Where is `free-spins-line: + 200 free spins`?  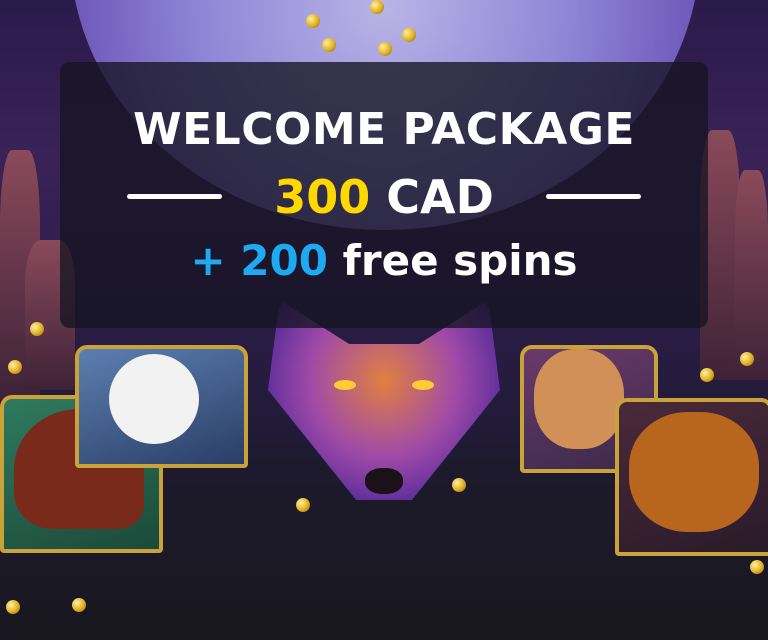 free-spins-line: + 200 free spins is located at coordinates (384, 260).